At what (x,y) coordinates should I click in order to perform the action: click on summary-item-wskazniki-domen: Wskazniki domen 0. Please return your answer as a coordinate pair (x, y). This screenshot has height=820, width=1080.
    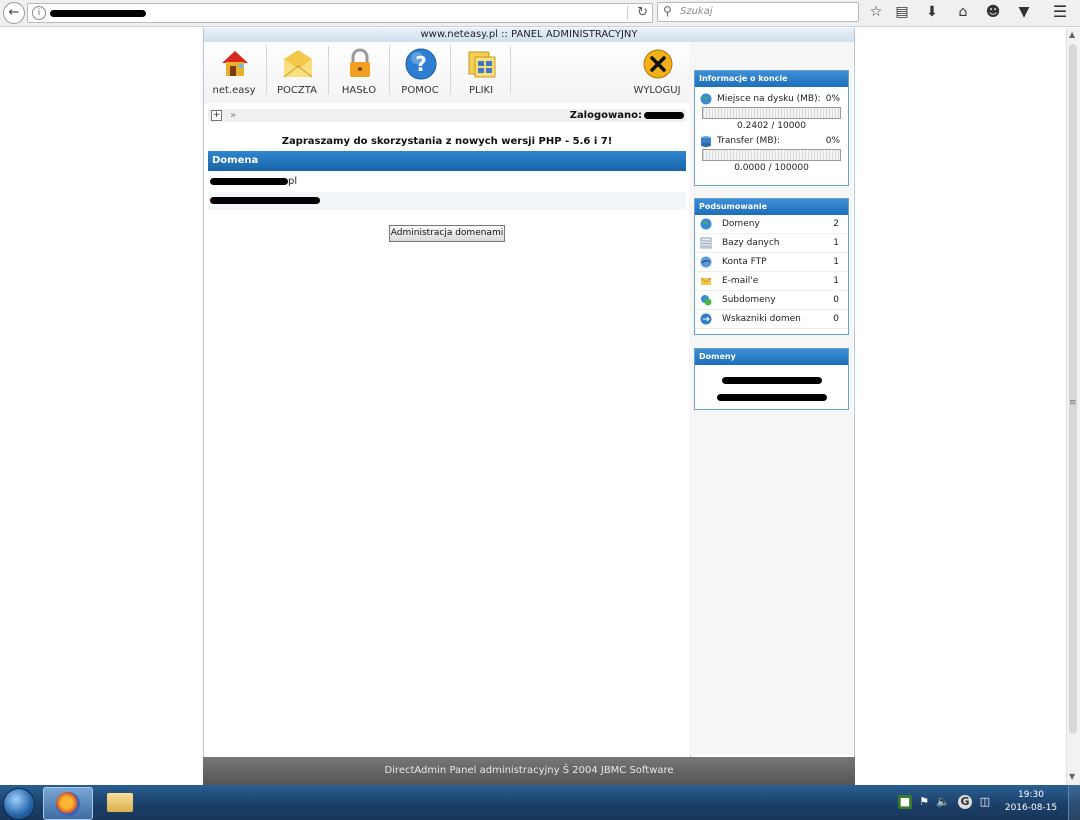
    Looking at the image, I should click on (771, 319).